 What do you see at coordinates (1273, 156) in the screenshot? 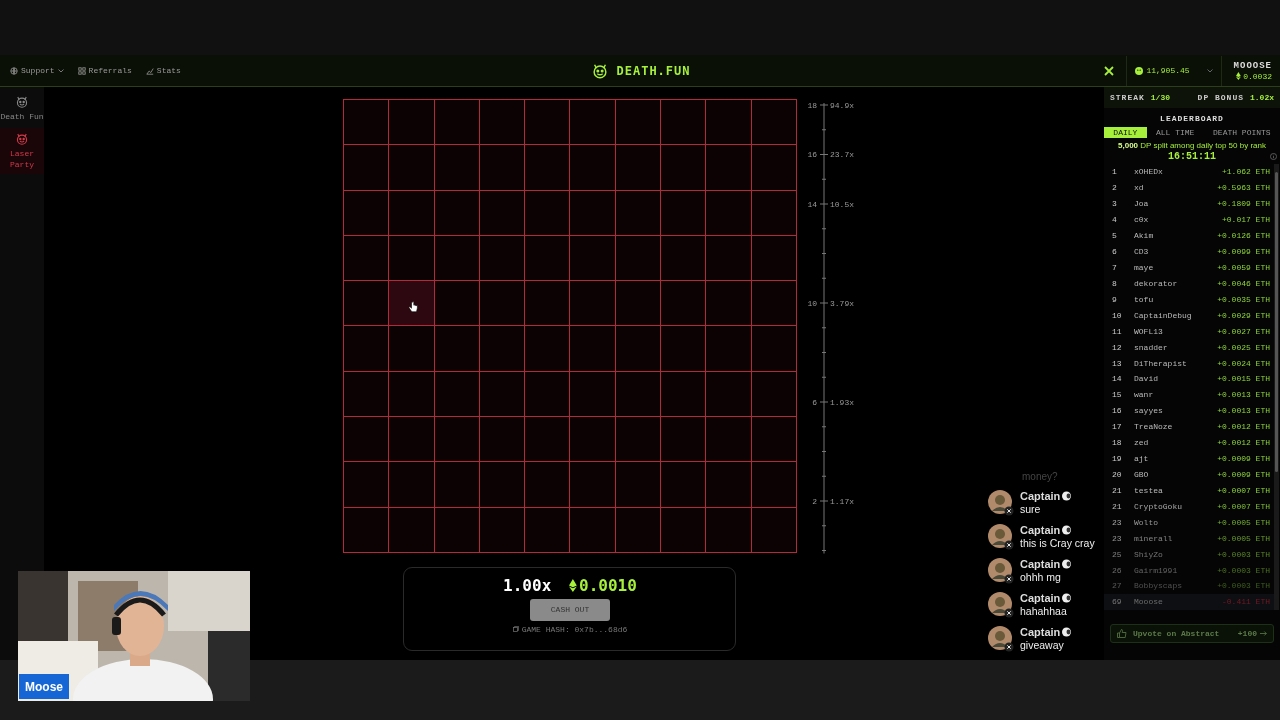
I see `info-icon` at bounding box center [1273, 156].